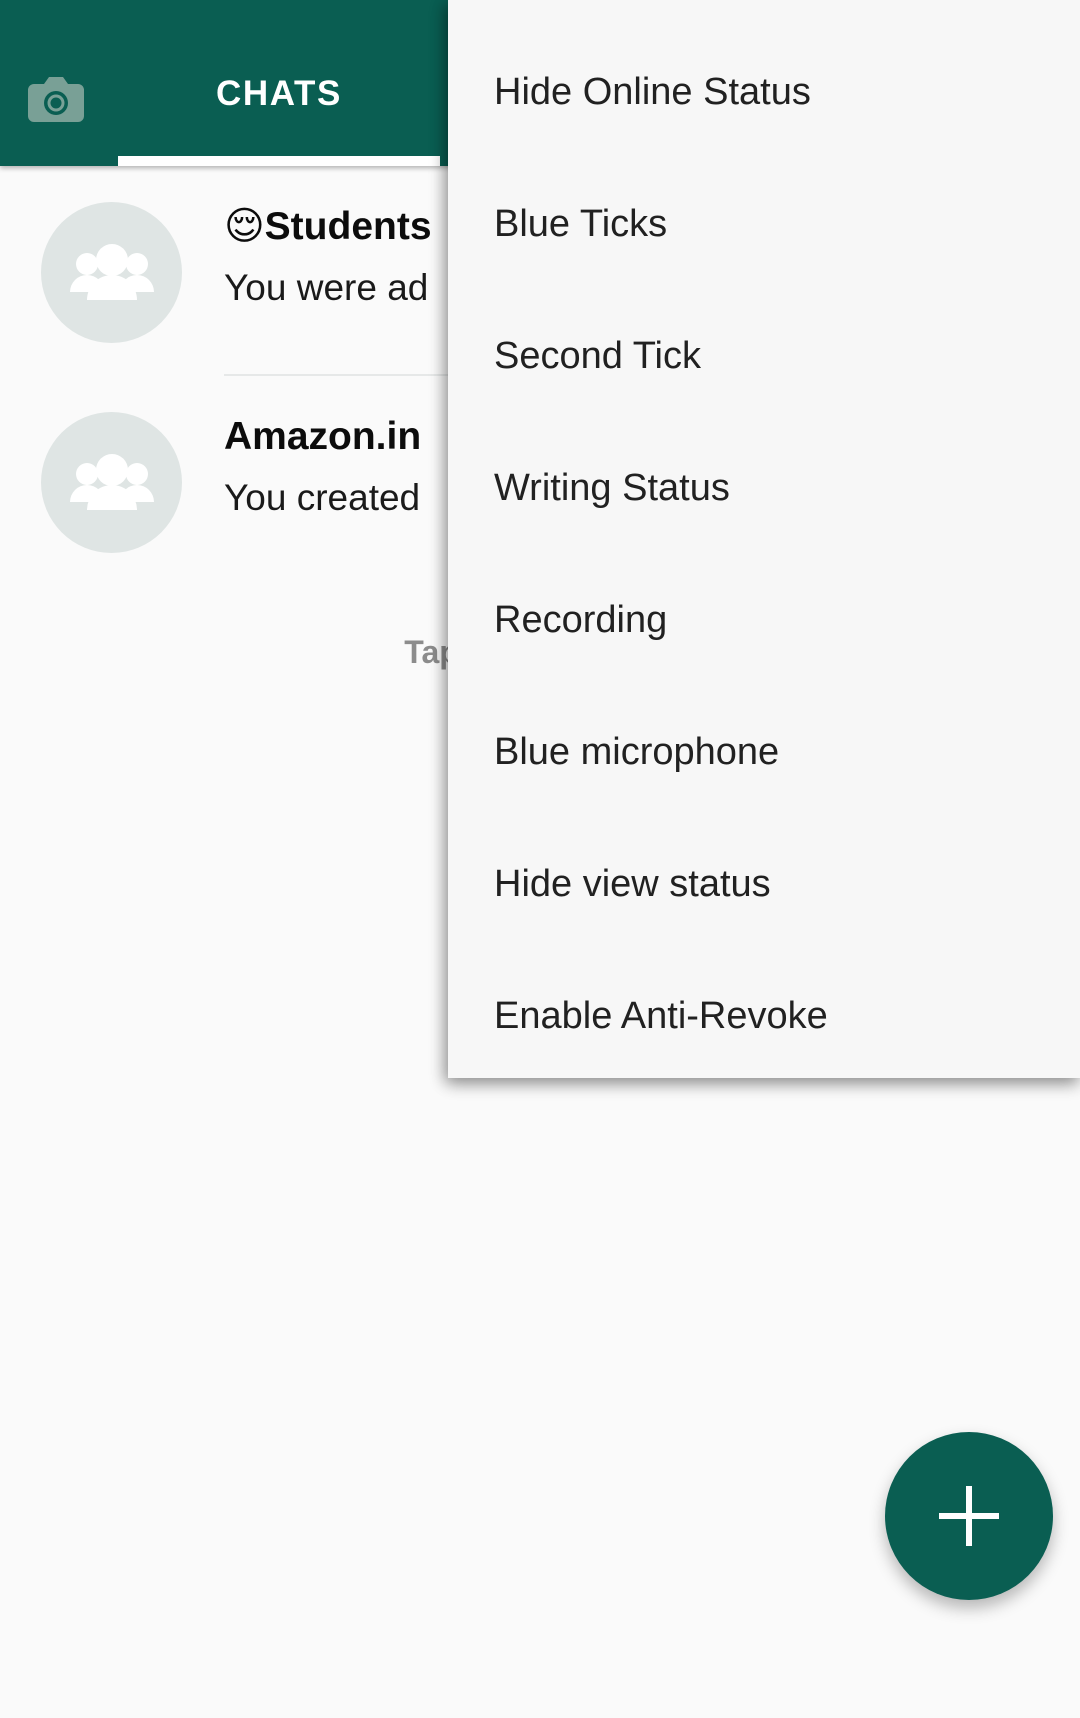  Describe the element at coordinates (764, 224) in the screenshot. I see `menu-item-blue-ticks: Blue Ticks` at that location.